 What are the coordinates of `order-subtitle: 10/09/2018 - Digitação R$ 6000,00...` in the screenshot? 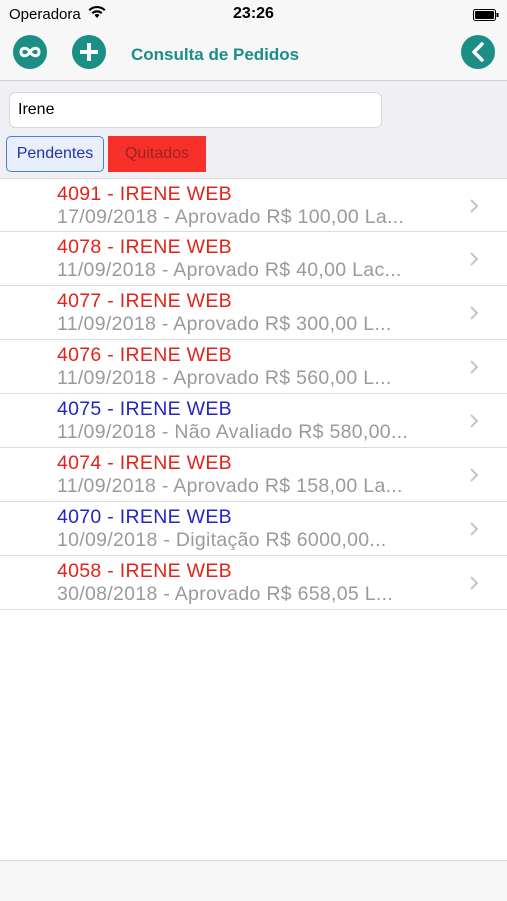 It's located at (222, 540).